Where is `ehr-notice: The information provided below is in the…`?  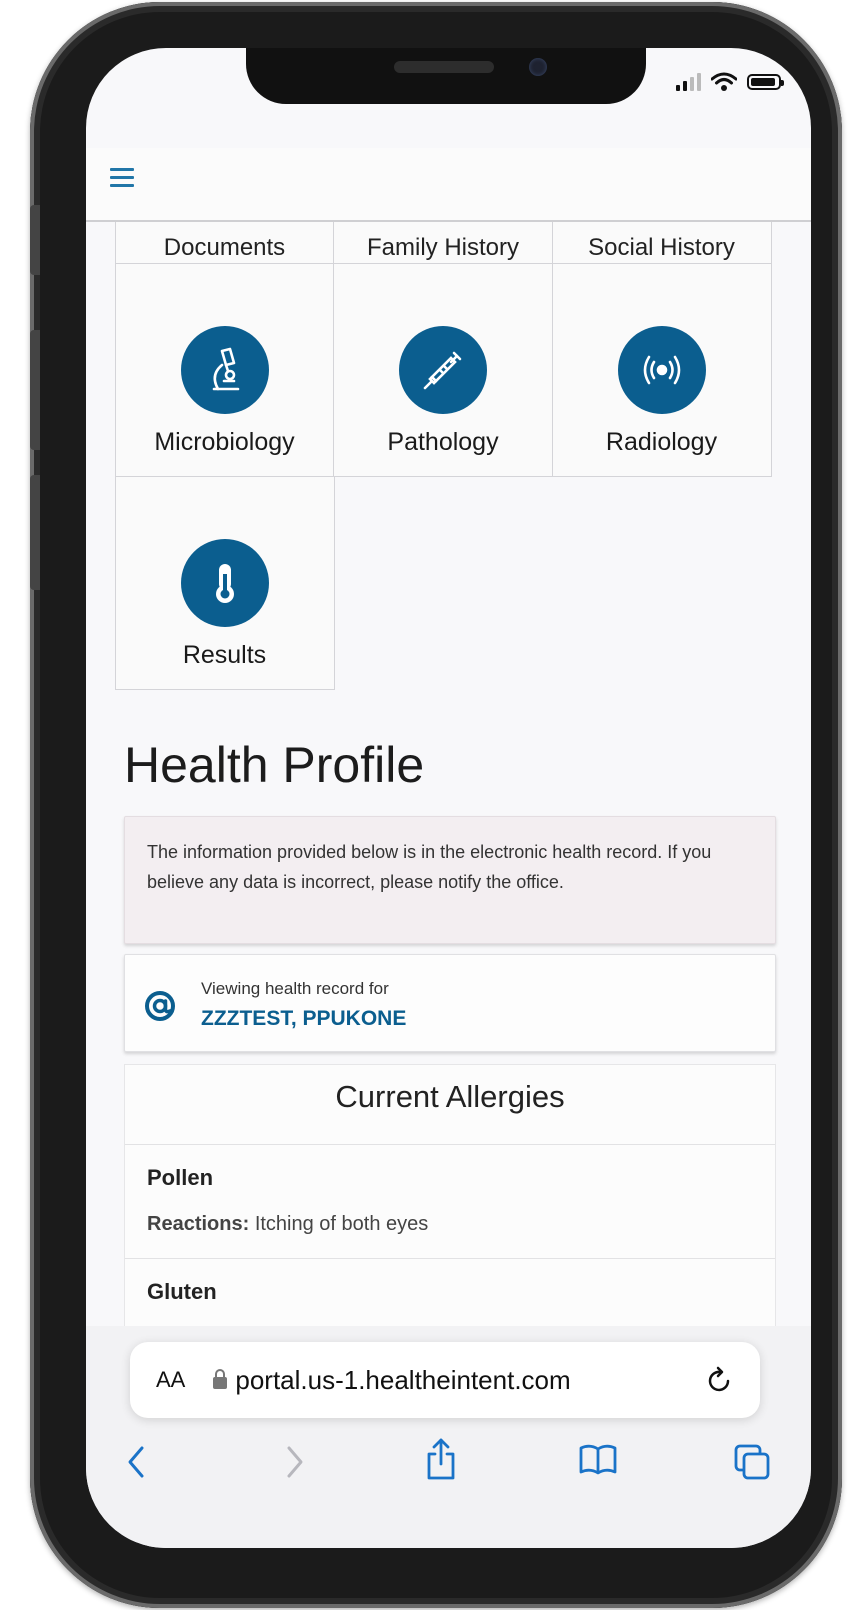
ehr-notice: The information provided below is in the… is located at coordinates (450, 880).